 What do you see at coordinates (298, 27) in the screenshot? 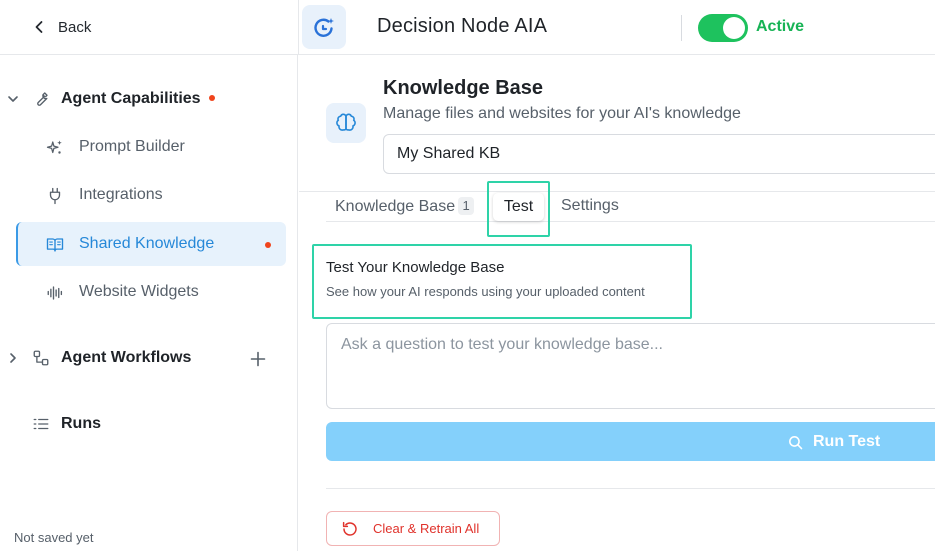
I see `header-divider` at bounding box center [298, 27].